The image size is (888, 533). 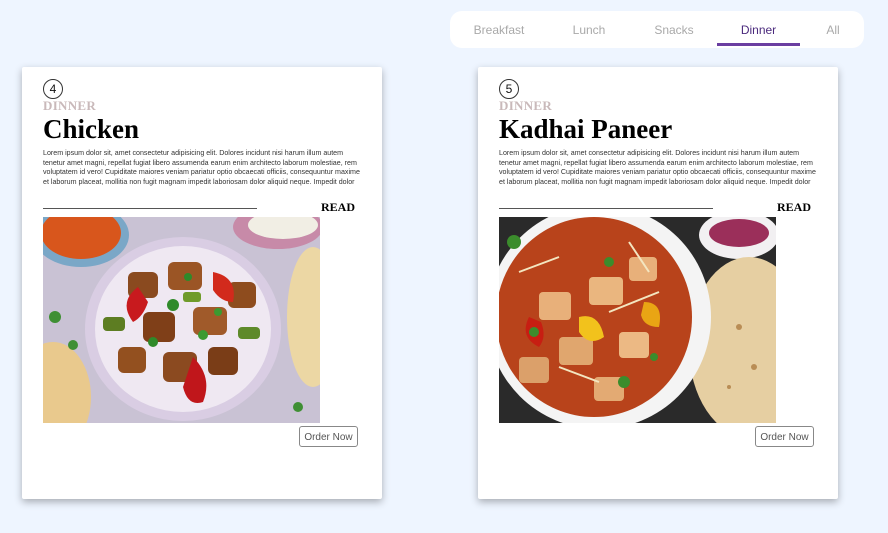 I want to click on tab-breakfast: Breakfast, so click(x=499, y=29).